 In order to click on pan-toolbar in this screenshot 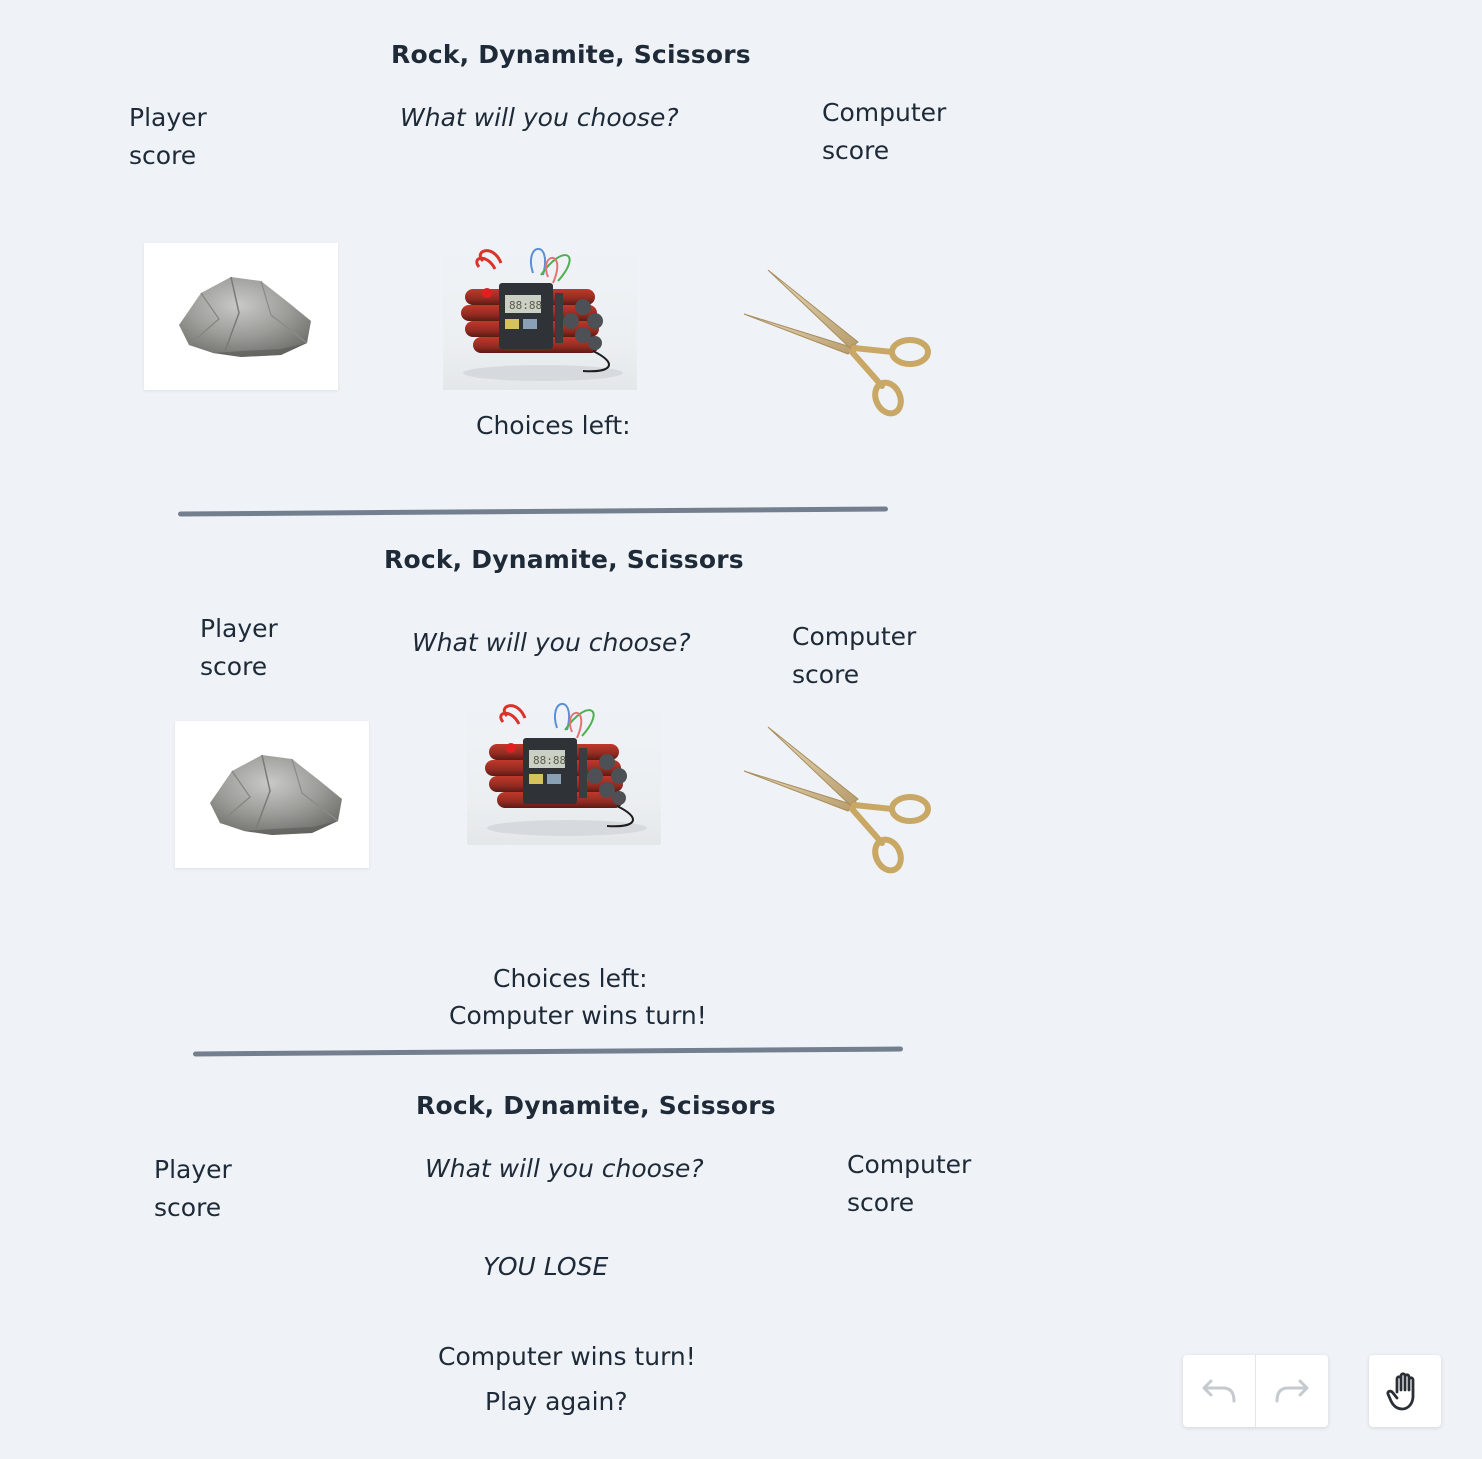, I will do `click(1405, 1391)`.